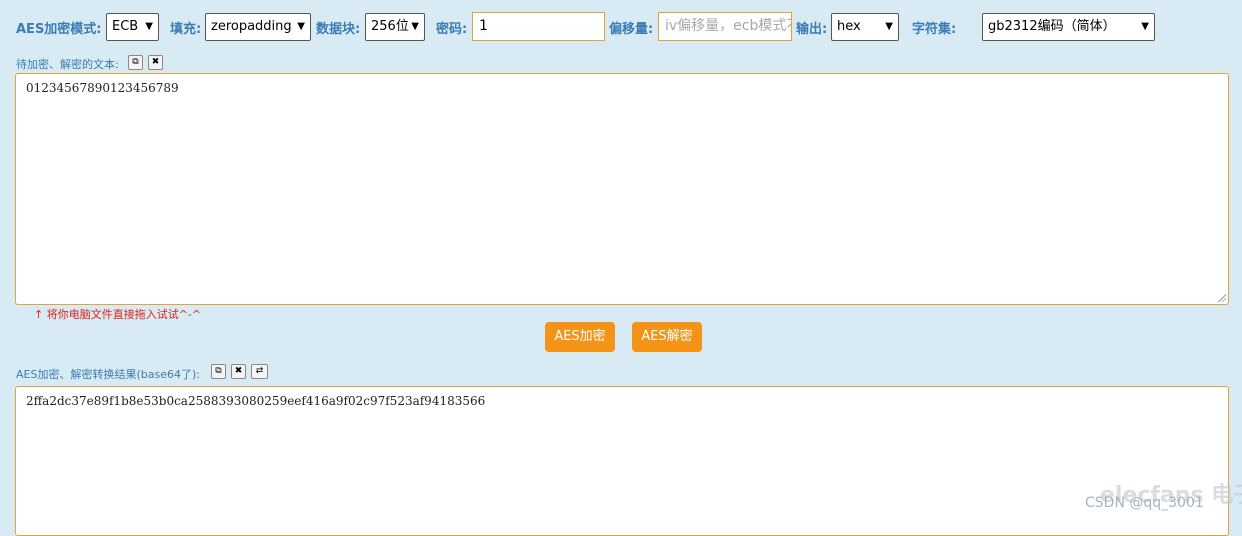 The height and width of the screenshot is (536, 1242). I want to click on iv-label: 偏移量:, so click(631, 29).